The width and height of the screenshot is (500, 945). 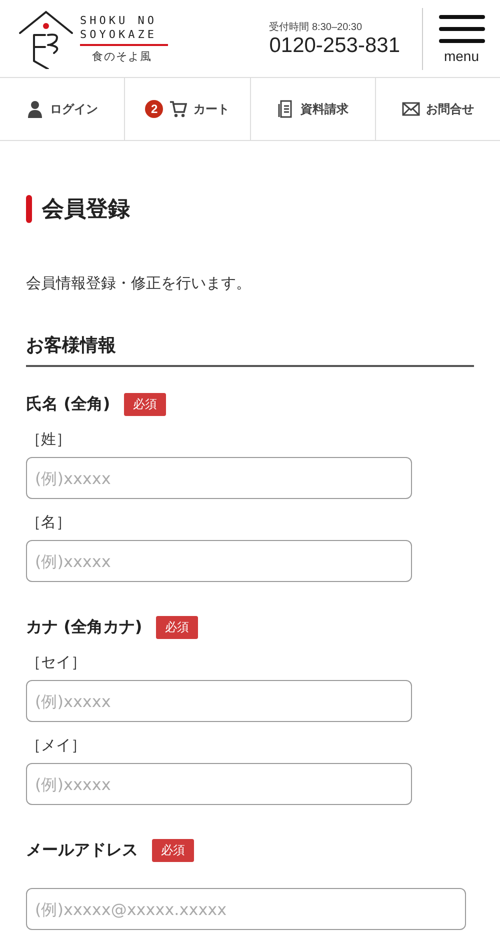 What do you see at coordinates (121, 56) in the screenshot?
I see `logo-subtitle: 食のそよ風` at bounding box center [121, 56].